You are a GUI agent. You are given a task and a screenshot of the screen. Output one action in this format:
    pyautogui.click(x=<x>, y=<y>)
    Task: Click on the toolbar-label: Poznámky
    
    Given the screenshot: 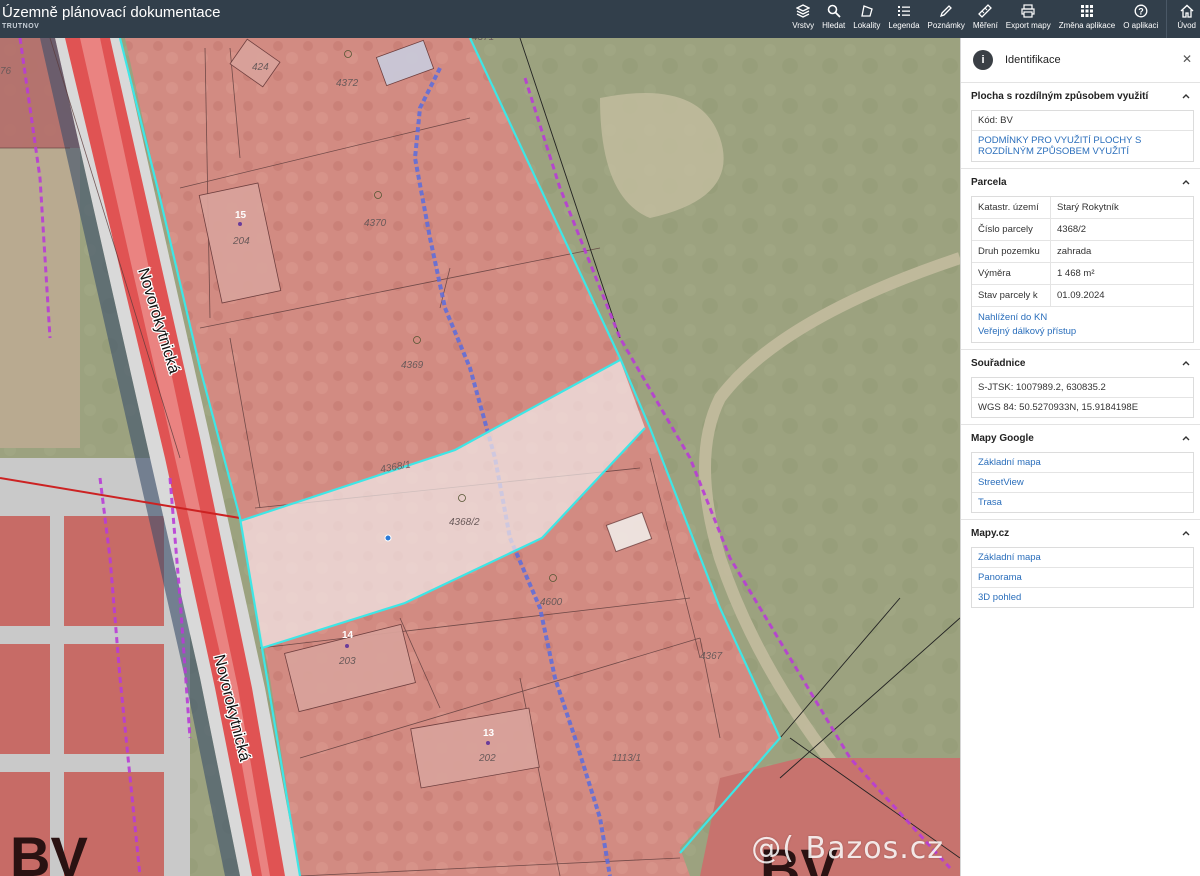 What is the action you would take?
    pyautogui.click(x=946, y=25)
    